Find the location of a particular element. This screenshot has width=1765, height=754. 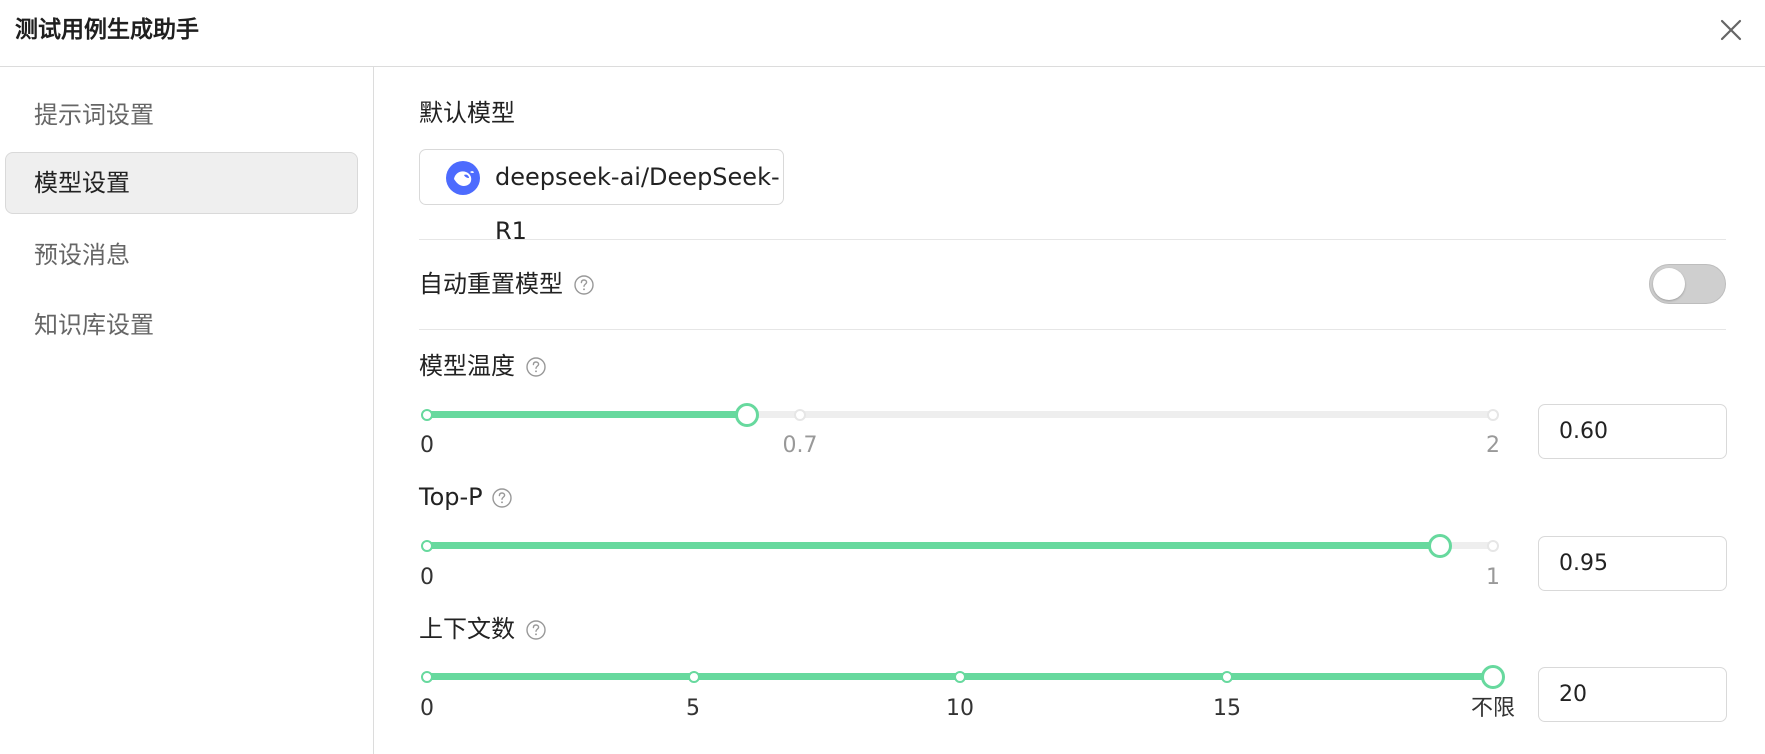

sidebar-item-label: 知识库设置 is located at coordinates (94, 325).